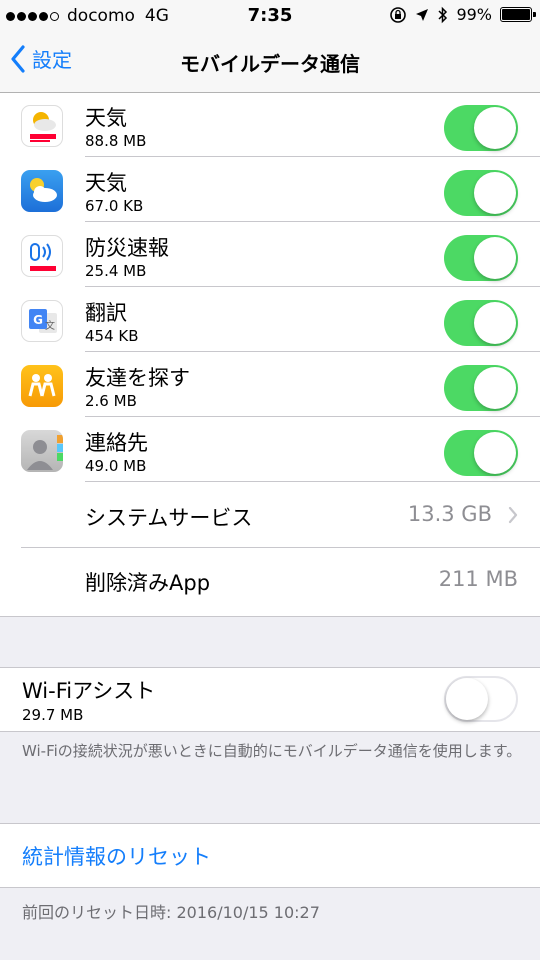 This screenshot has width=540, height=960. I want to click on list-item: 防災速報 25.4 MB, so click(270, 255).